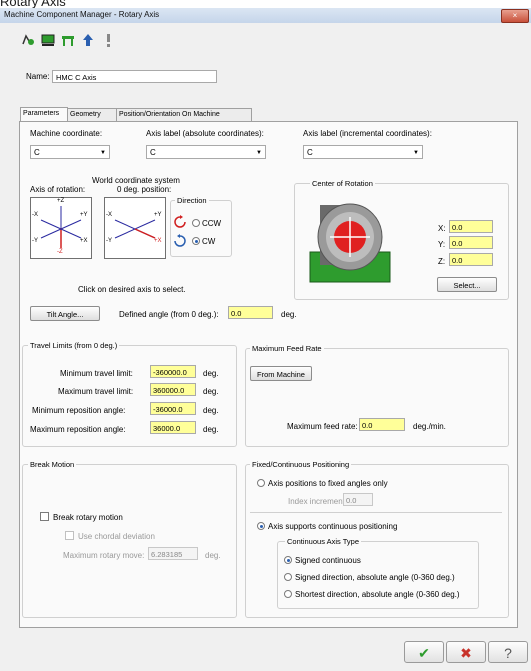 The image size is (531, 671). Describe the element at coordinates (377, 397) in the screenshot. I see `feed-rate-group` at that location.